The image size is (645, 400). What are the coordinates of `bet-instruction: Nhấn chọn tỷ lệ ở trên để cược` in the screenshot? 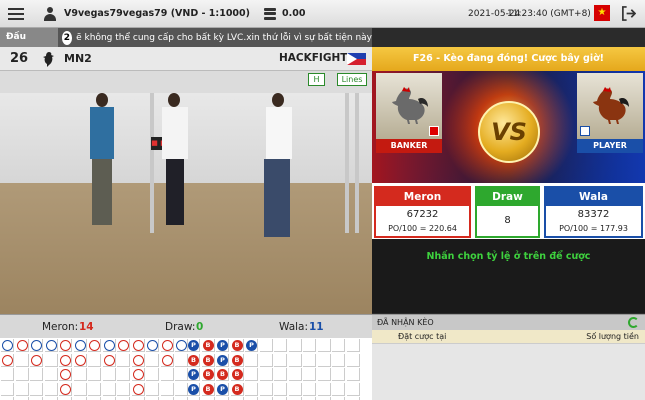 It's located at (508, 276).